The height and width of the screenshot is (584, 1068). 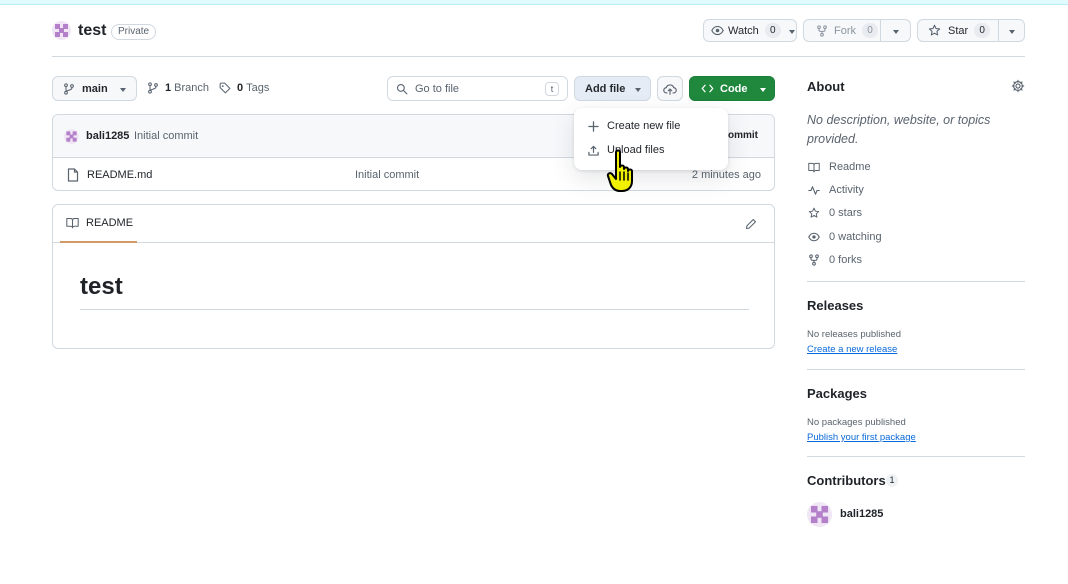 What do you see at coordinates (791, 31) in the screenshot?
I see `watch-caret-icon` at bounding box center [791, 31].